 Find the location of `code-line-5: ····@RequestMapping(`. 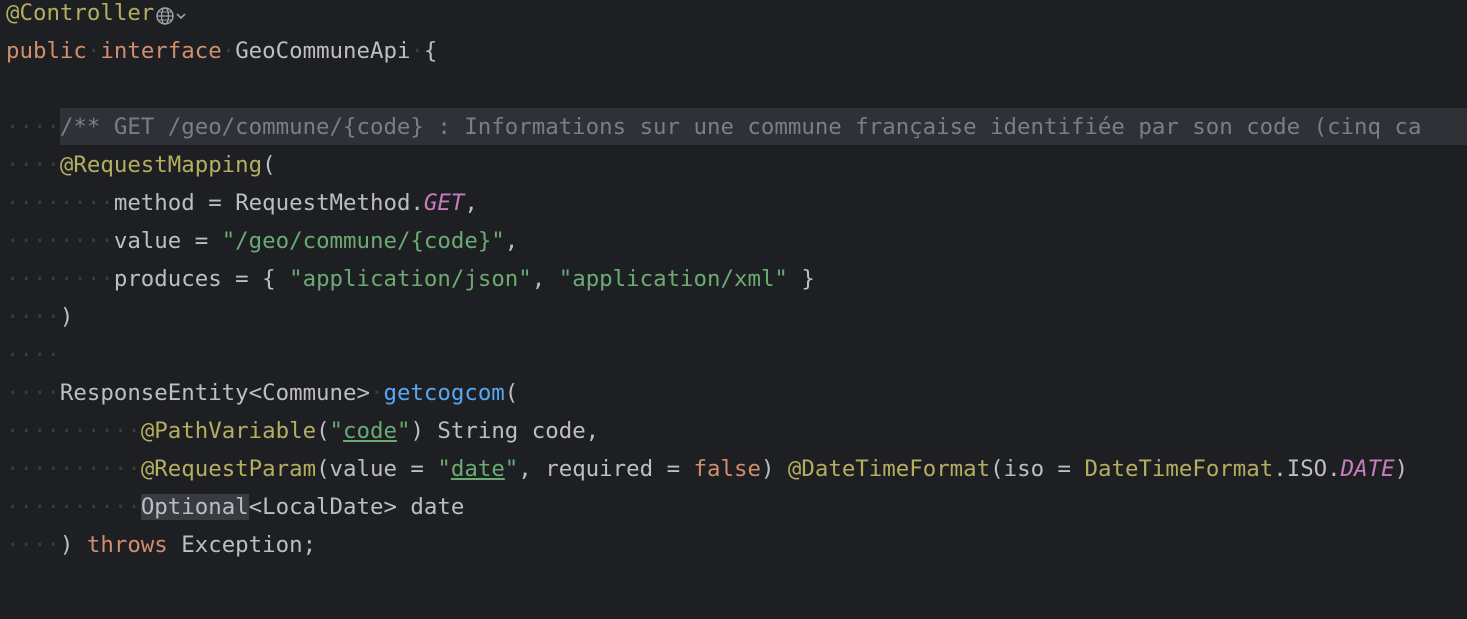

code-line-5: ····@RequestMapping( is located at coordinates (141, 165).